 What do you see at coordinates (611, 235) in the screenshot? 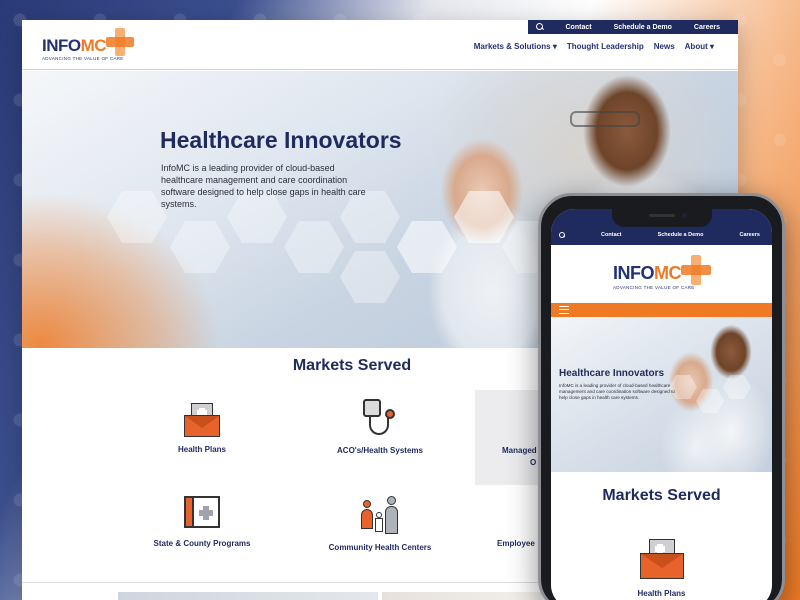
I see `mobile-contact-link: Contact` at bounding box center [611, 235].